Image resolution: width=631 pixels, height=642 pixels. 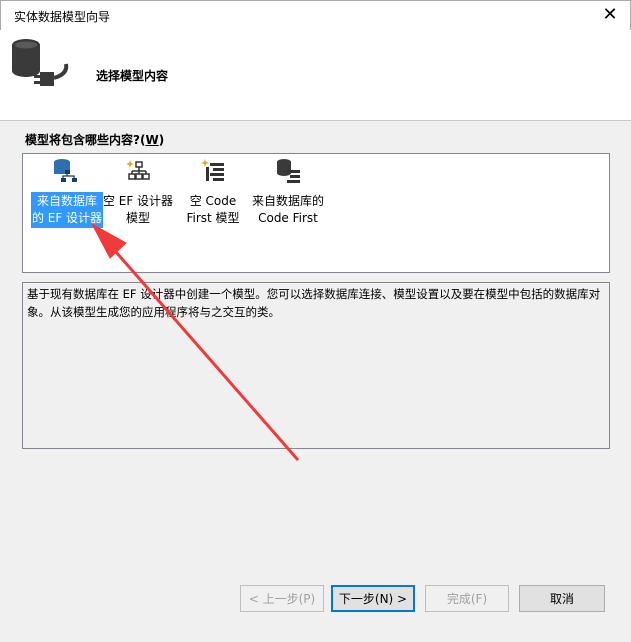 I want to click on code-first-sparkle-icon, so click(x=212, y=170).